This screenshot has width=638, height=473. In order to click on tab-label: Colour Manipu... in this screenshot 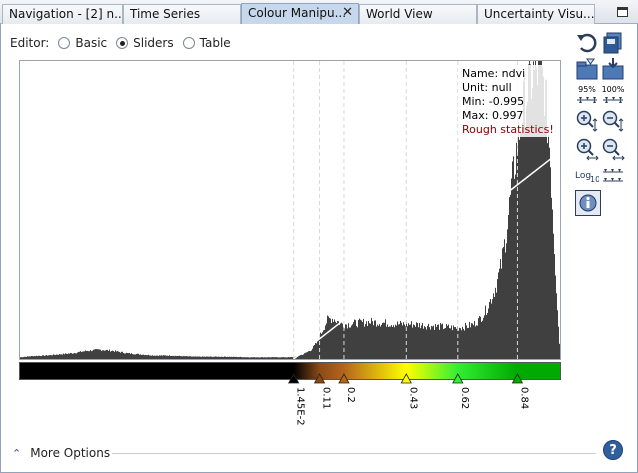, I will do `click(297, 13)`.